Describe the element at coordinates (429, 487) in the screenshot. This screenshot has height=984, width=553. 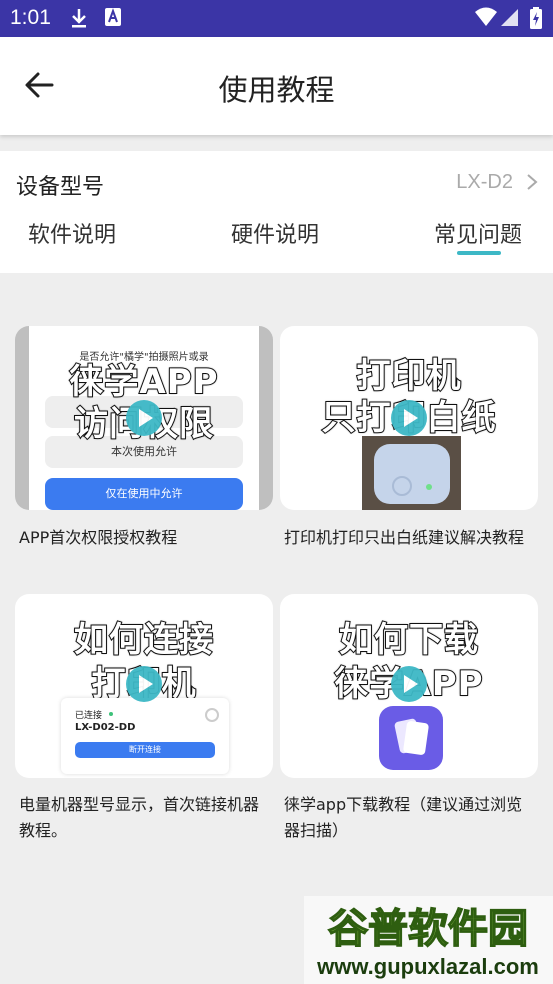
I see `printer-led` at that location.